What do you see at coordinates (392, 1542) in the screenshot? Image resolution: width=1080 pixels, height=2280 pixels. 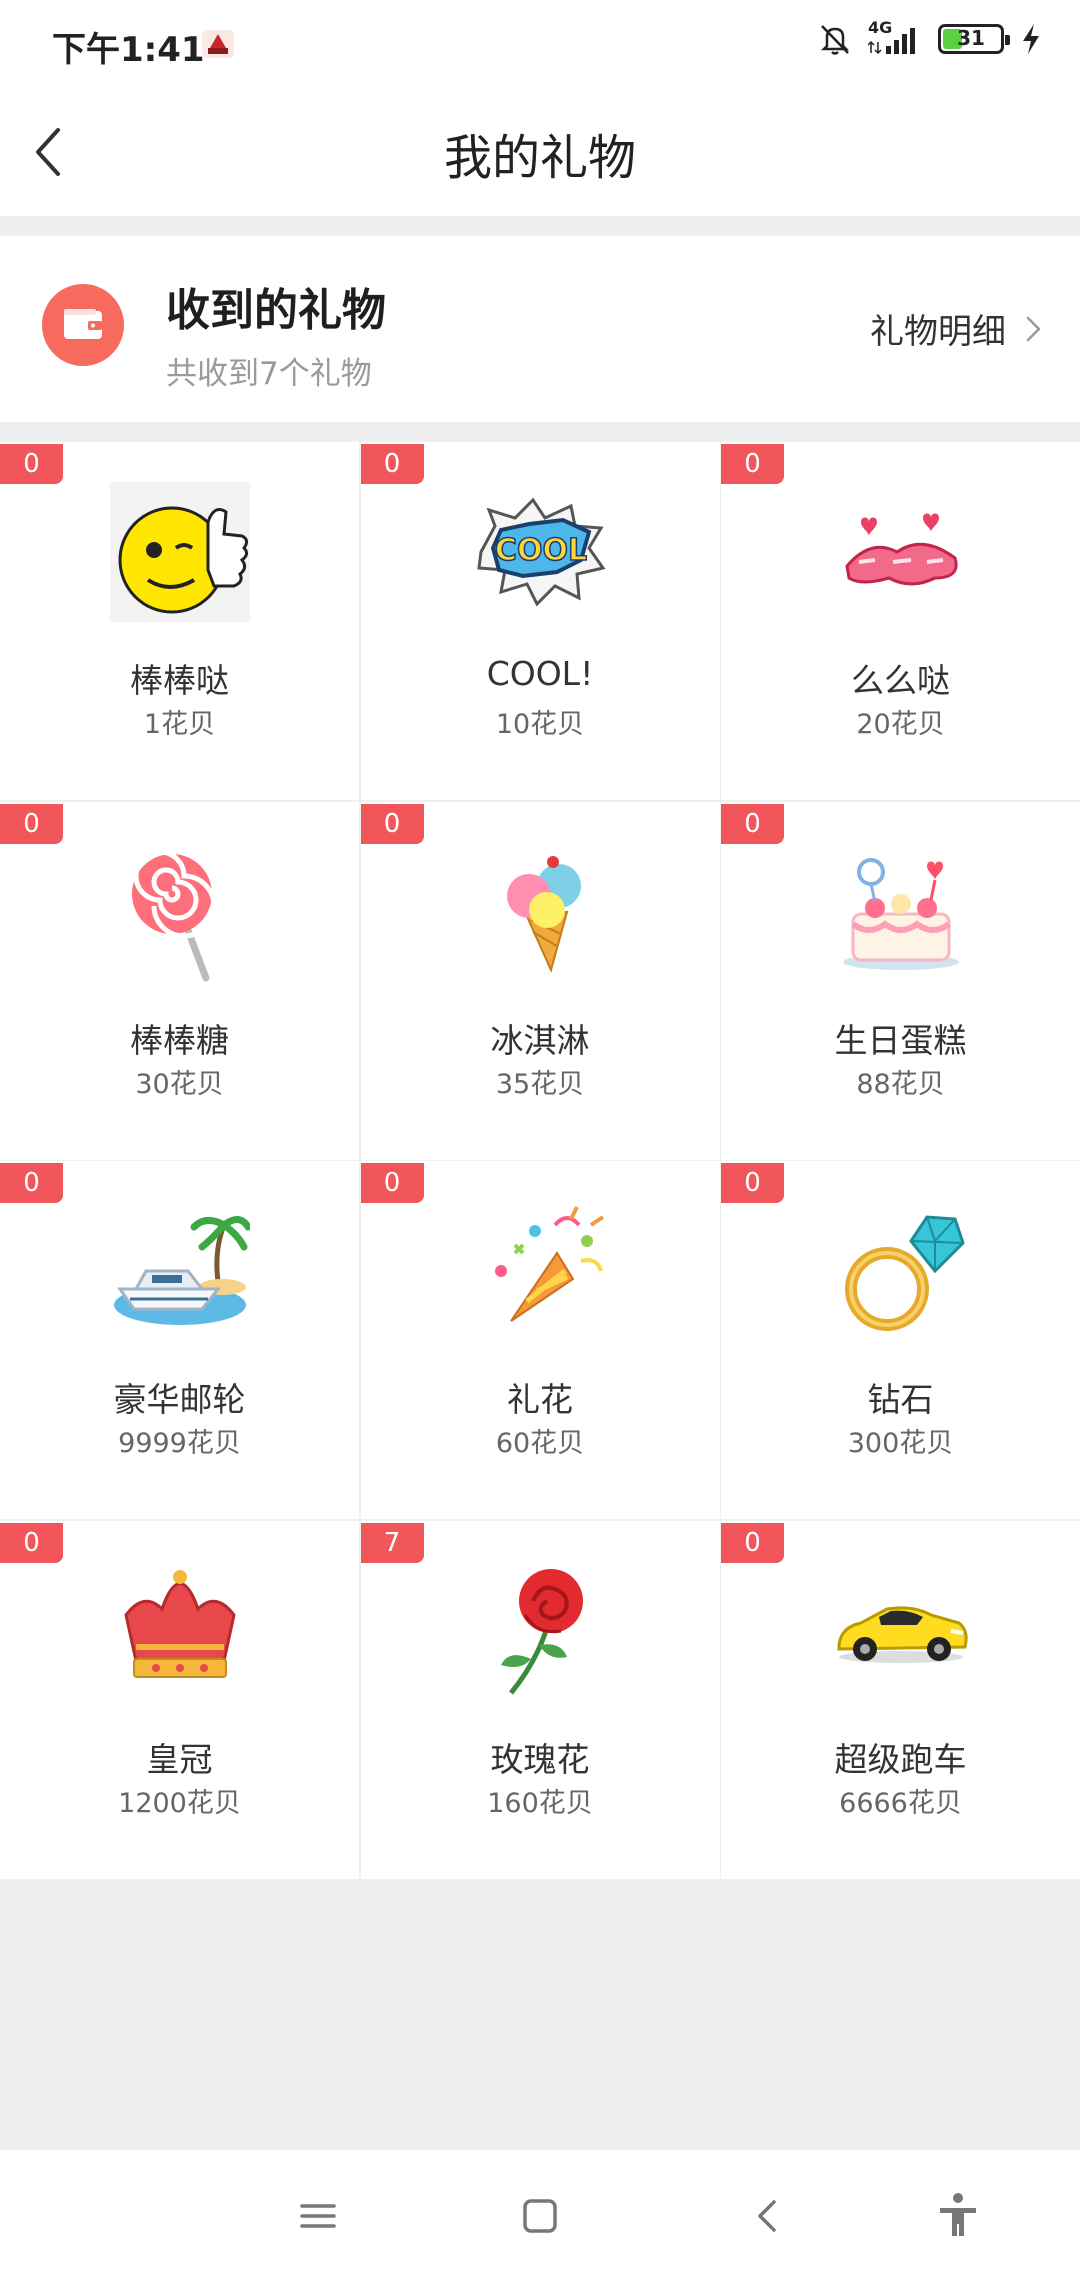 I see `gift-count-badge: 7` at bounding box center [392, 1542].